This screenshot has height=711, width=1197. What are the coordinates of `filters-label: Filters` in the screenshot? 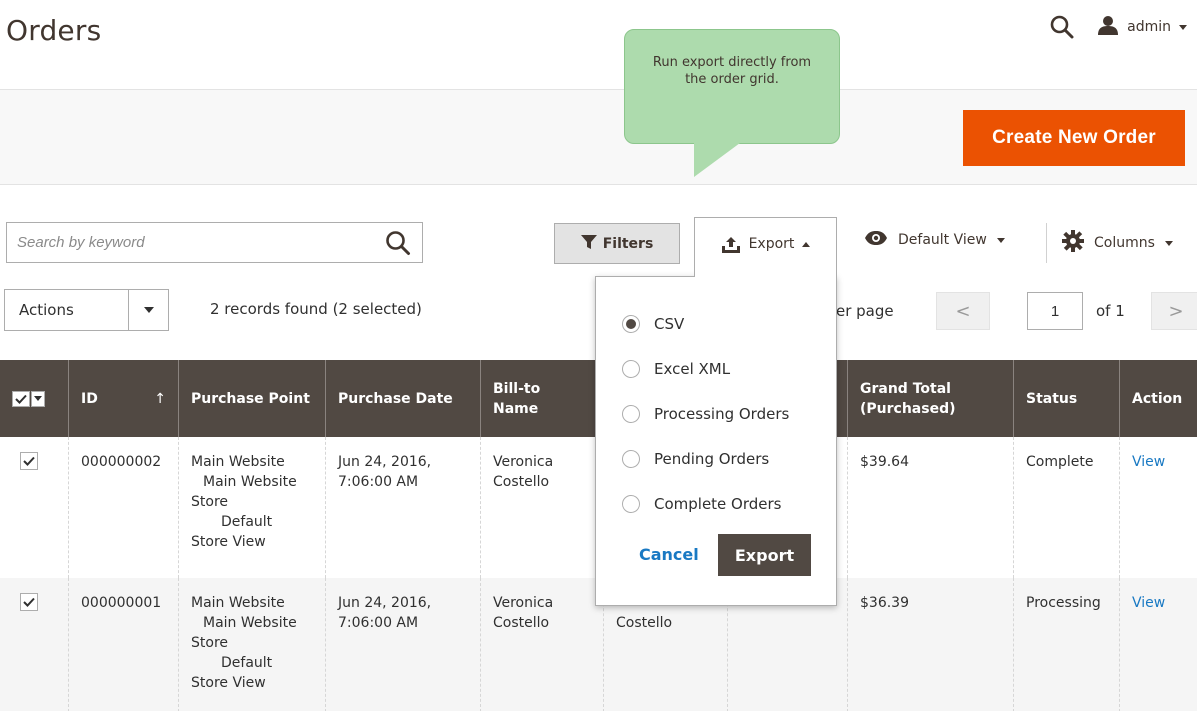 It's located at (628, 243).